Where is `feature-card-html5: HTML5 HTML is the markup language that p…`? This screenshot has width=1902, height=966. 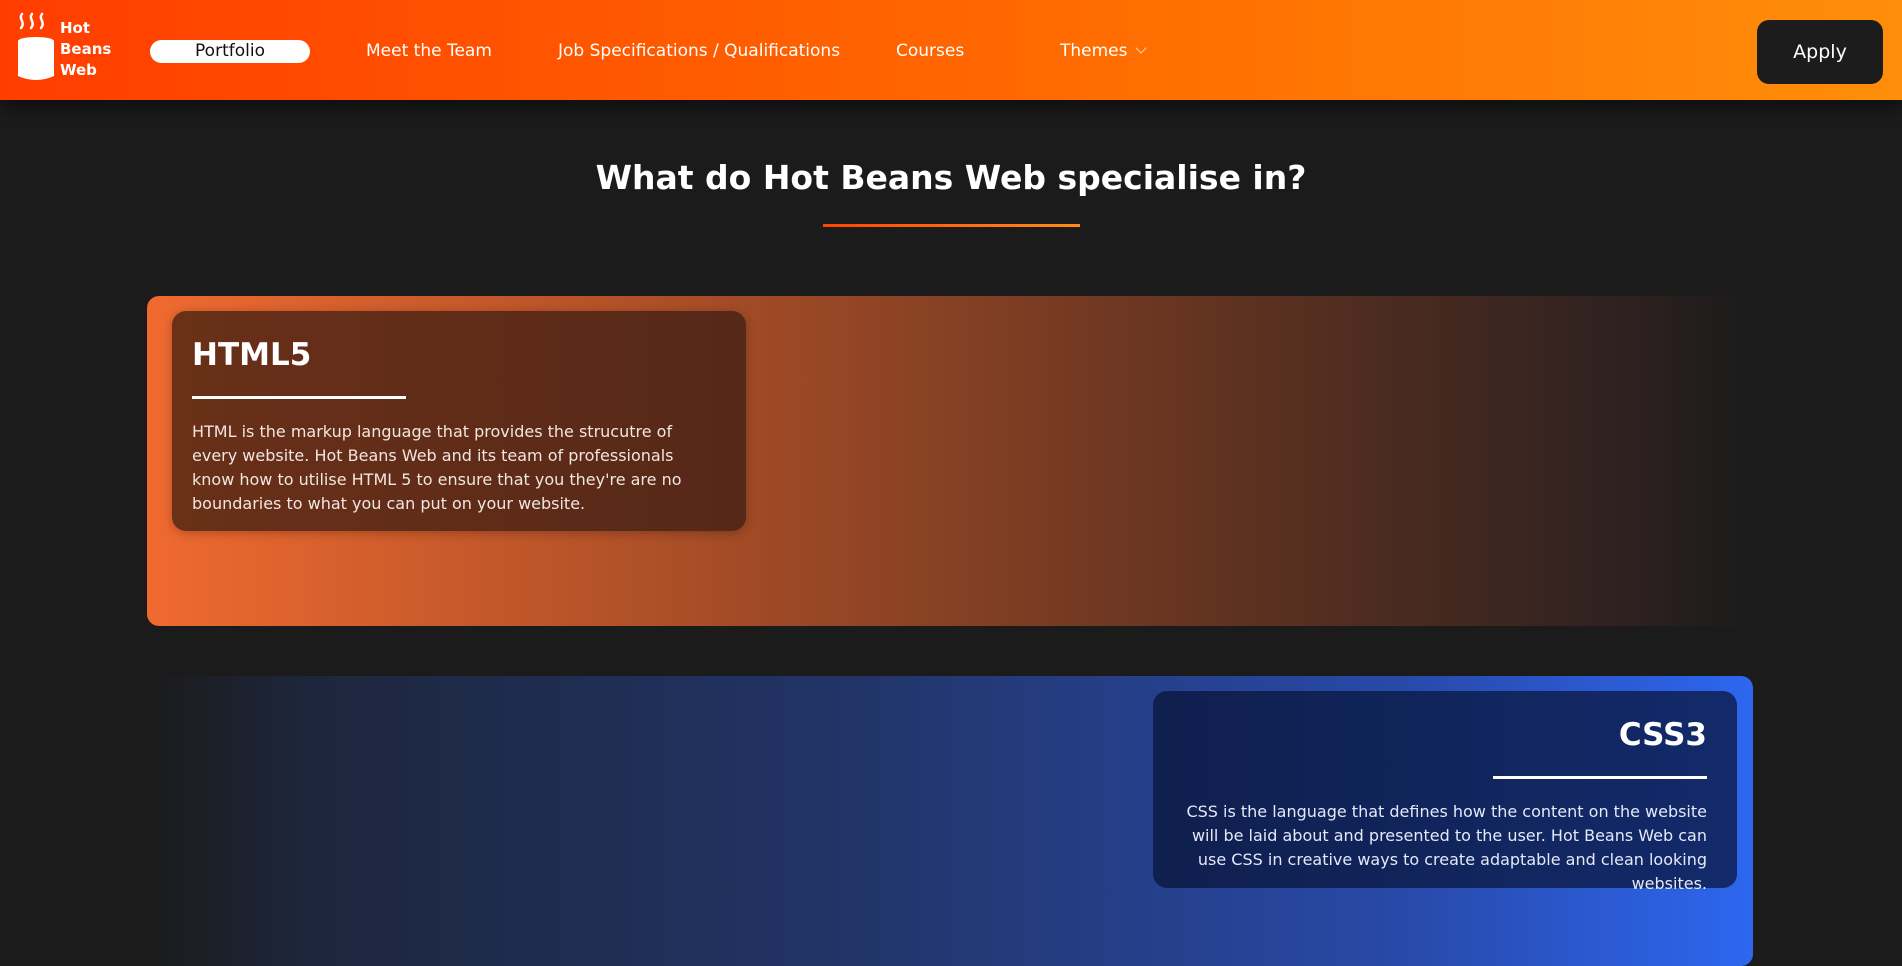
feature-card-html5: HTML5 HTML is the markup language that p… is located at coordinates (459, 421).